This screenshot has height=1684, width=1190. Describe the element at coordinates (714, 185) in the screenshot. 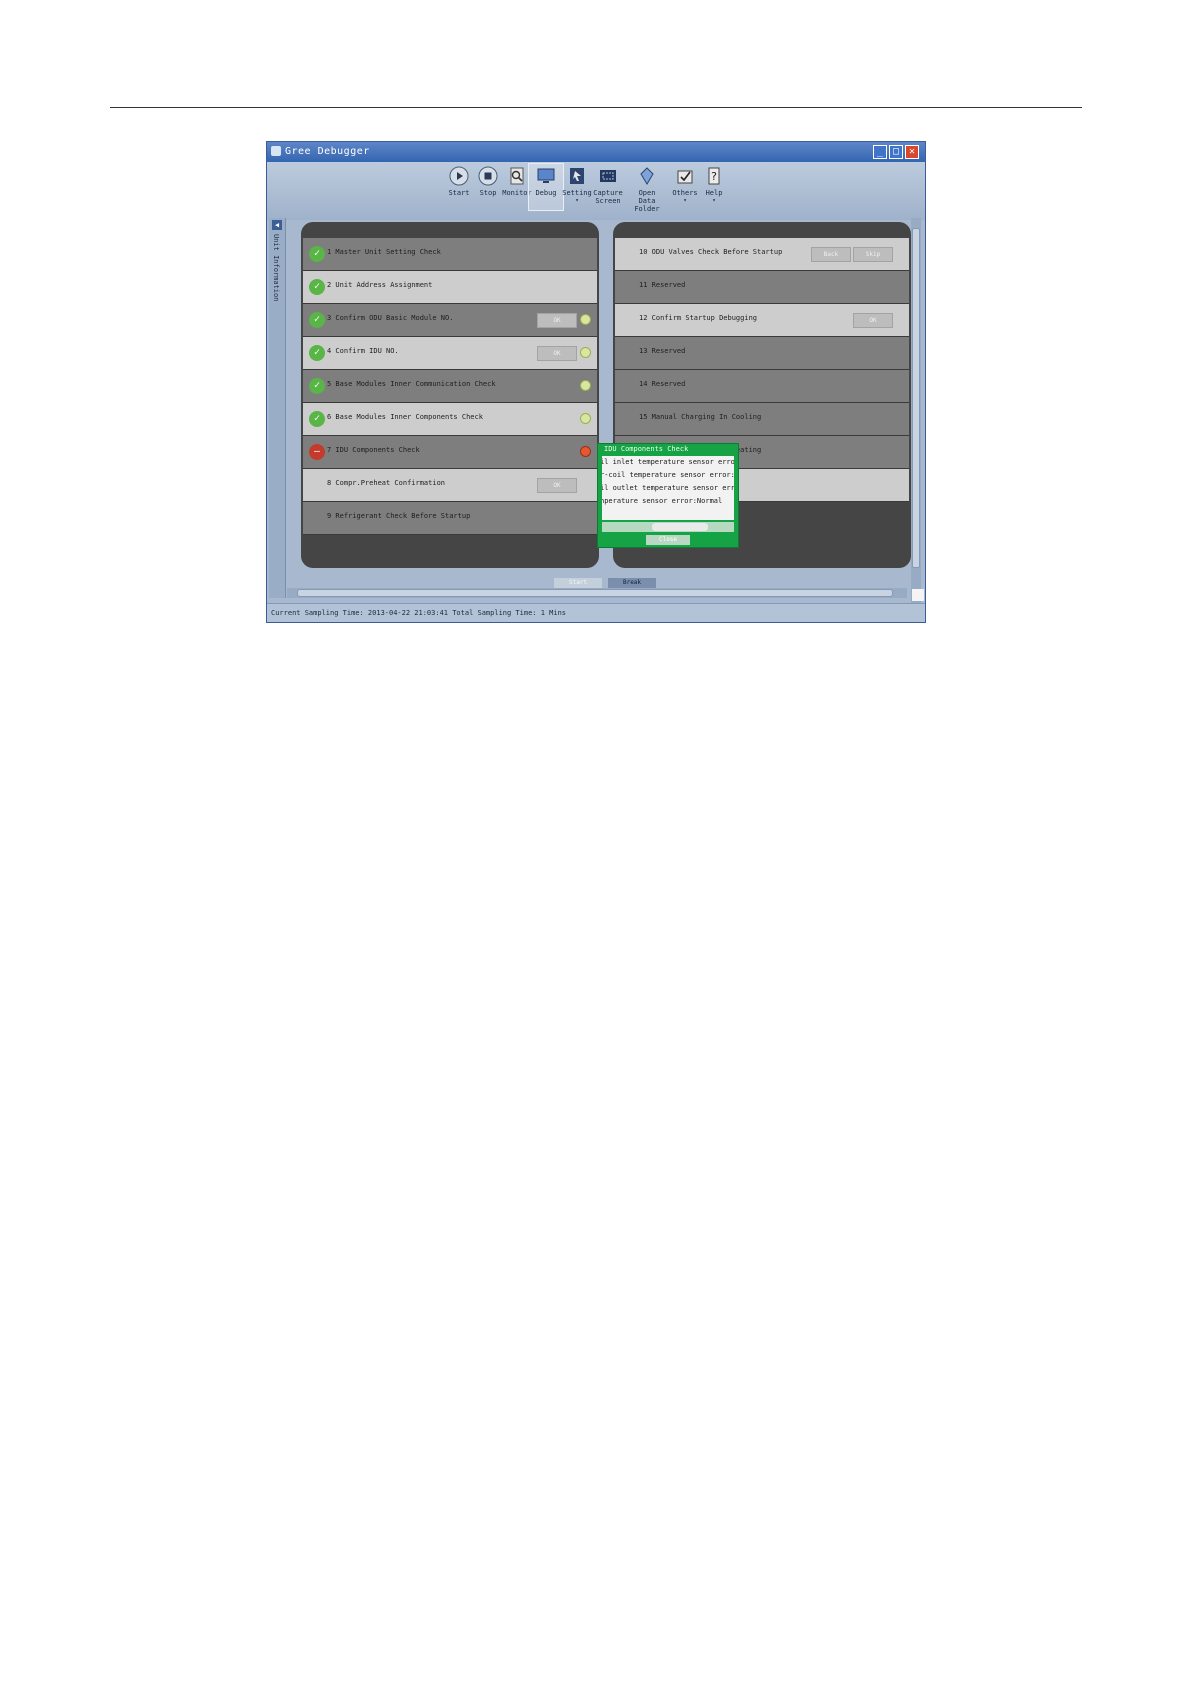

I see `toolbar-help-button: ? Help ▾` at that location.